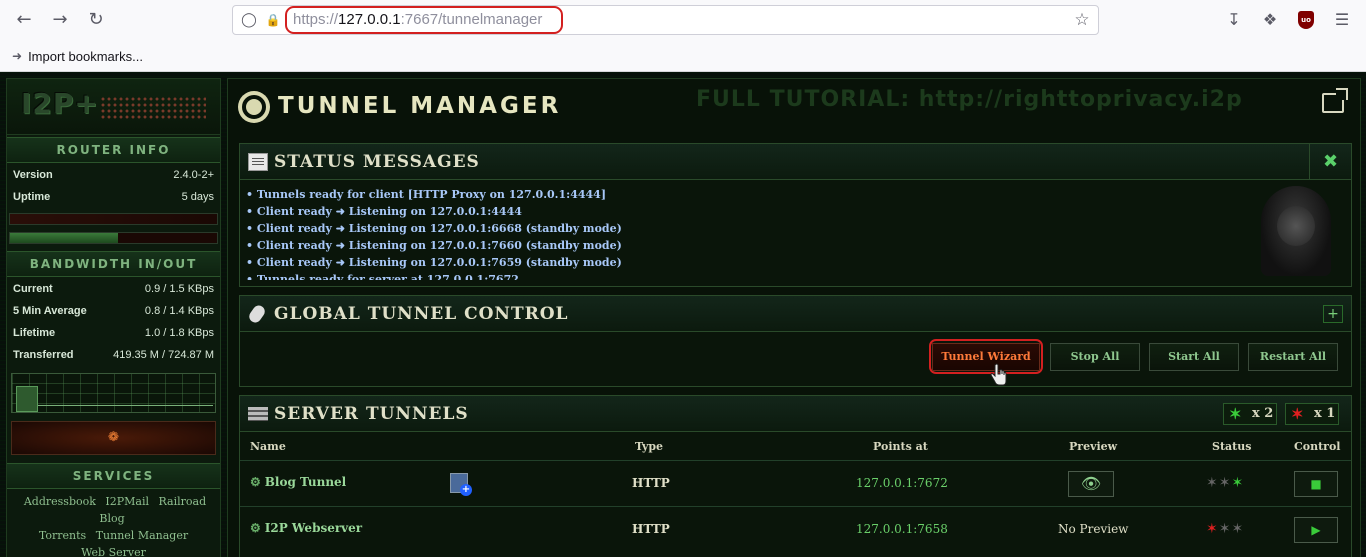 Image resolution: width=1366 pixels, height=557 pixels. What do you see at coordinates (461, 484) in the screenshot?
I see `add-to-addressbook-icon: +` at bounding box center [461, 484].